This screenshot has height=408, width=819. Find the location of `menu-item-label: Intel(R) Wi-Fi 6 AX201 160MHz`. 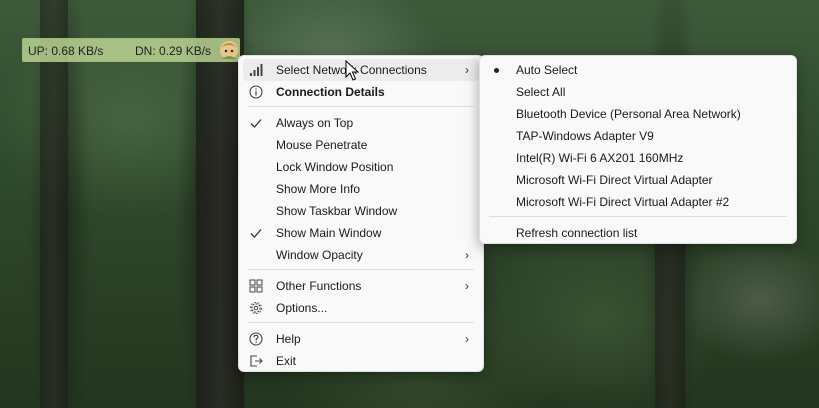

menu-item-label: Intel(R) Wi-Fi 6 AX201 160MHz is located at coordinates (600, 158).